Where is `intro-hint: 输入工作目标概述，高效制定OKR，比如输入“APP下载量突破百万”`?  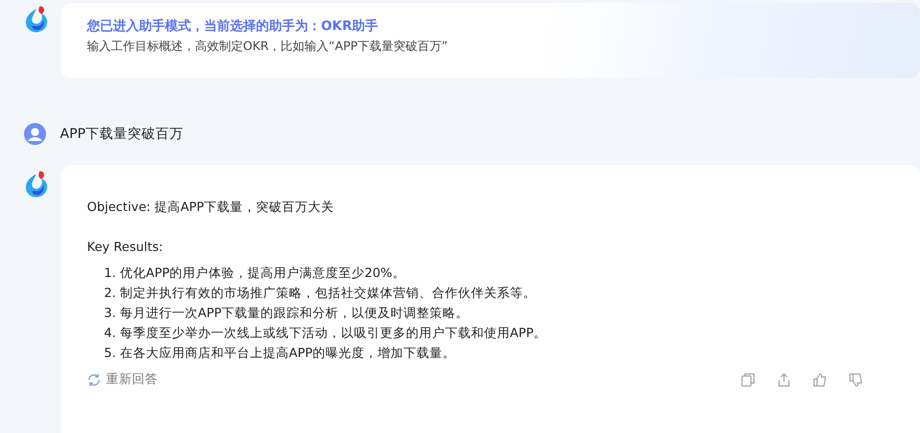
intro-hint: 输入工作目标概述，高效制定OKR，比如输入“APP下载量突破百万” is located at coordinates (268, 46).